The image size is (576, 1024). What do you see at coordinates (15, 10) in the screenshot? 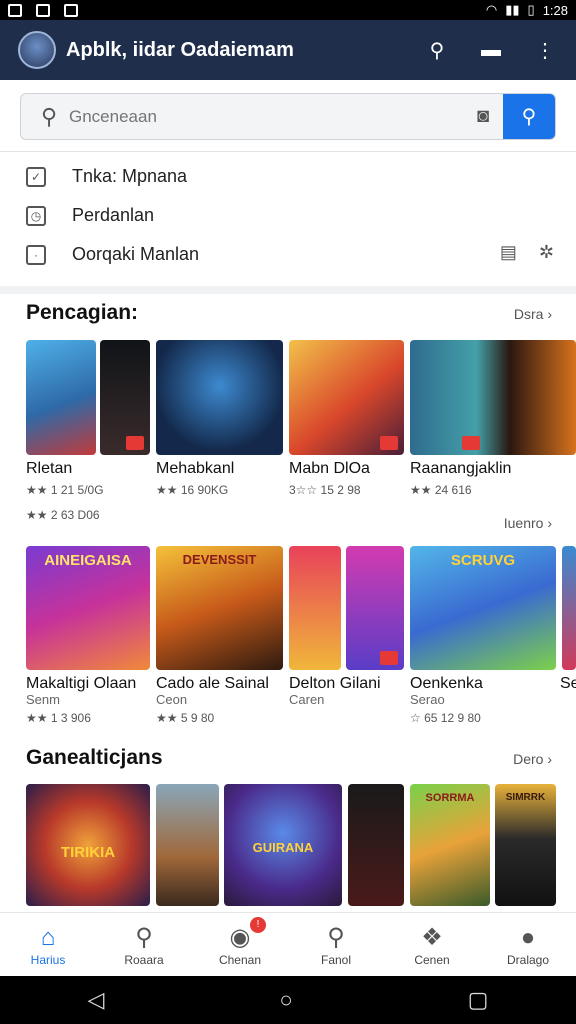
I see `notification-icon` at bounding box center [15, 10].